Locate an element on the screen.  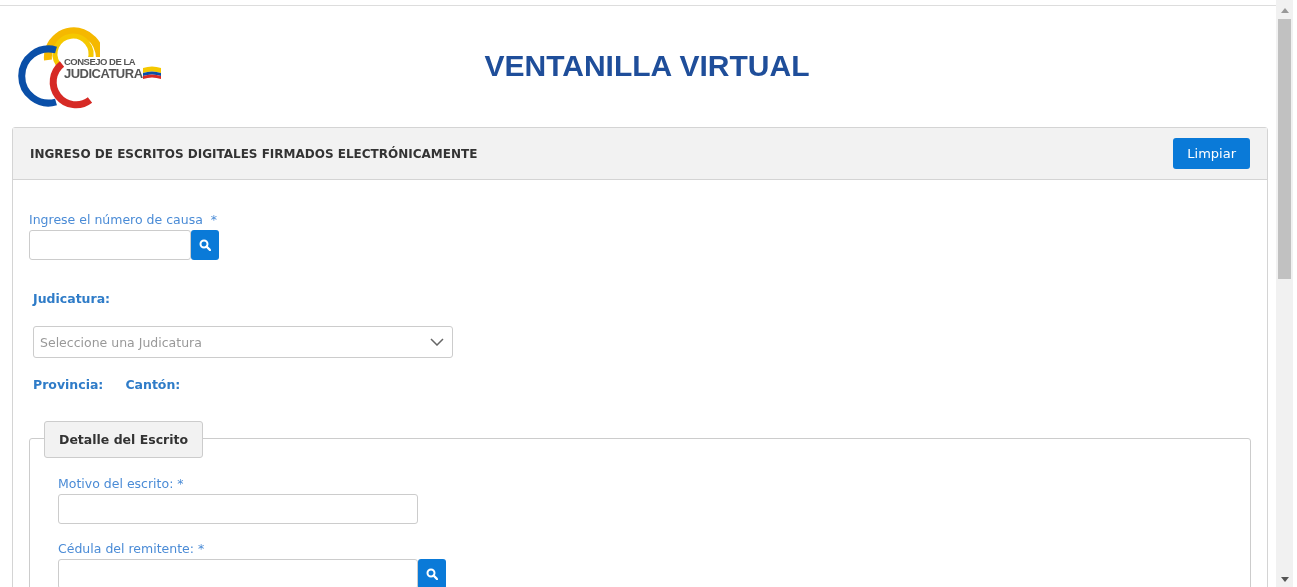
field-label: Cédula del remitente: * is located at coordinates (132, 548).